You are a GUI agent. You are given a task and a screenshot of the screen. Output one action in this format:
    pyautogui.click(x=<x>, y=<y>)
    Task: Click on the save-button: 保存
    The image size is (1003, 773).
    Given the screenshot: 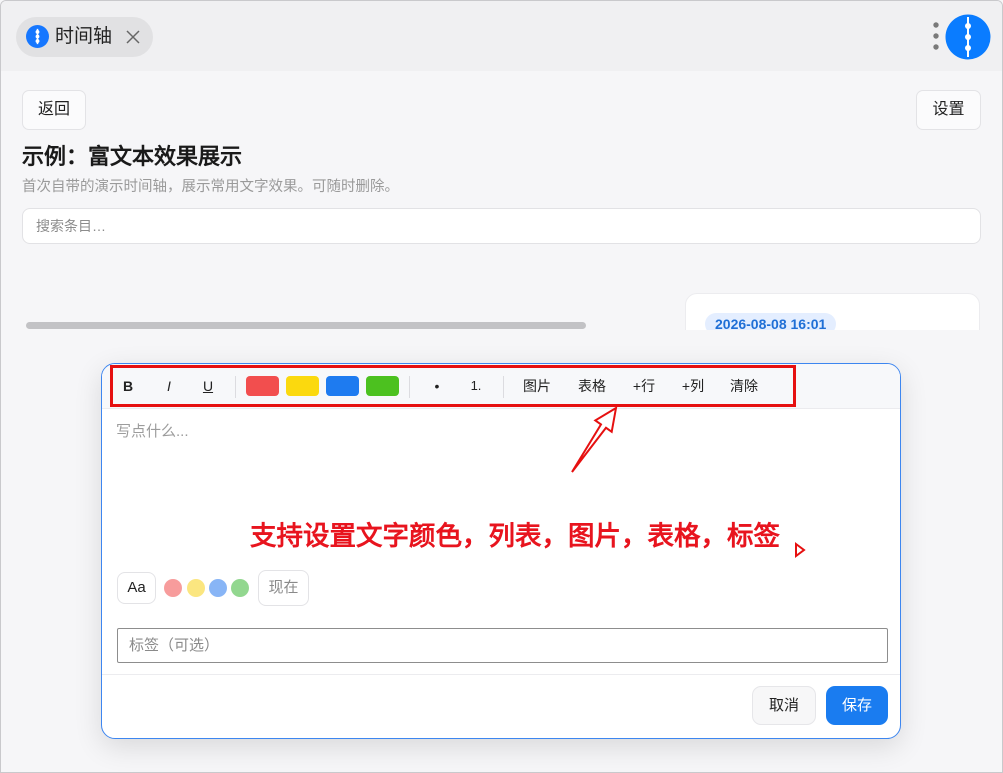 What is the action you would take?
    pyautogui.click(x=857, y=705)
    